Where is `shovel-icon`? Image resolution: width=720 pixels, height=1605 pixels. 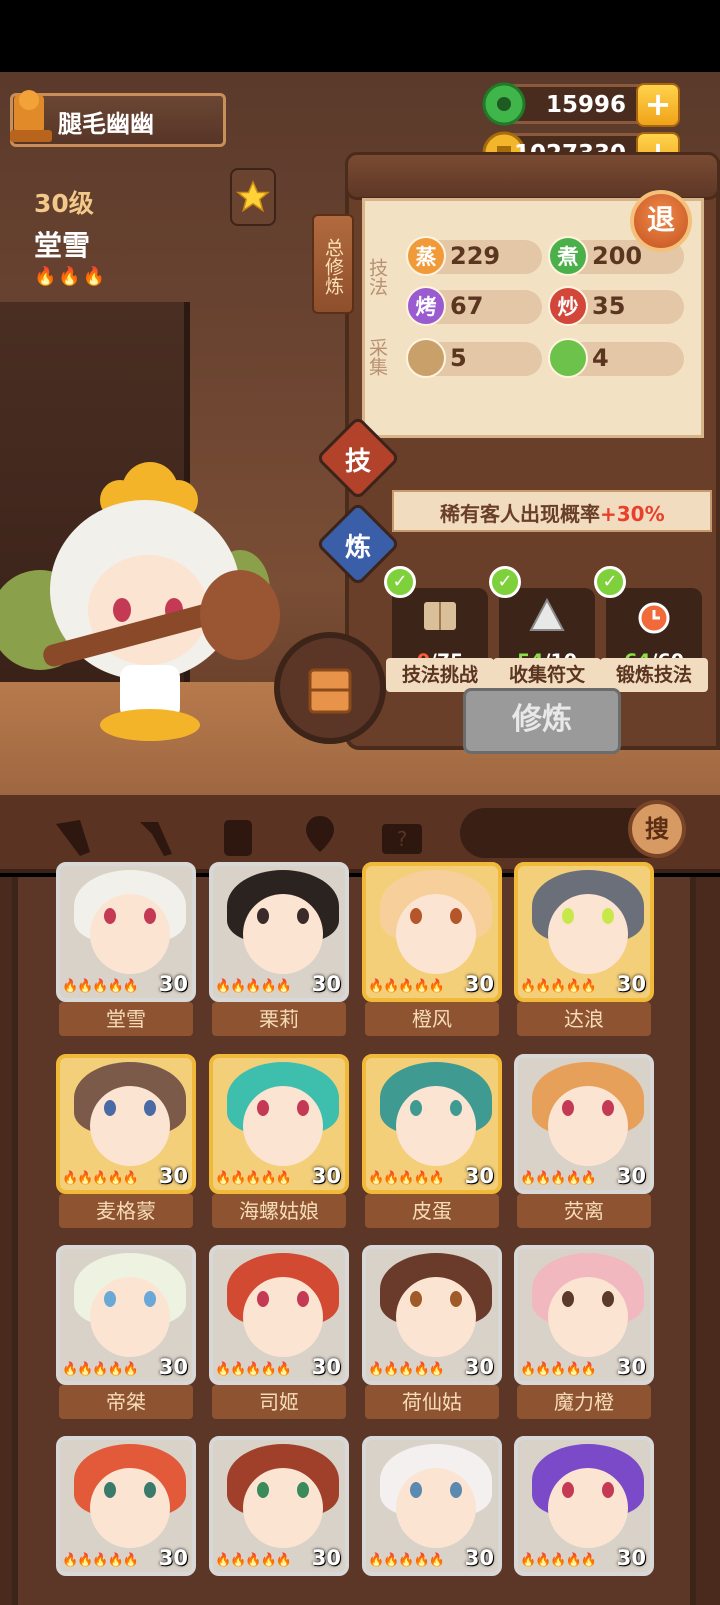 shovel-icon is located at coordinates (156, 836).